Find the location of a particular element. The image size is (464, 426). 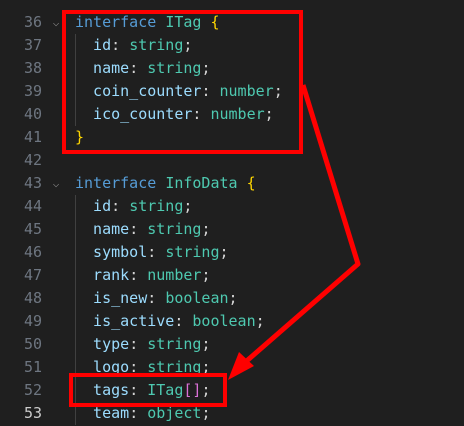

code-text: rank: number; is located at coordinates (142, 275).